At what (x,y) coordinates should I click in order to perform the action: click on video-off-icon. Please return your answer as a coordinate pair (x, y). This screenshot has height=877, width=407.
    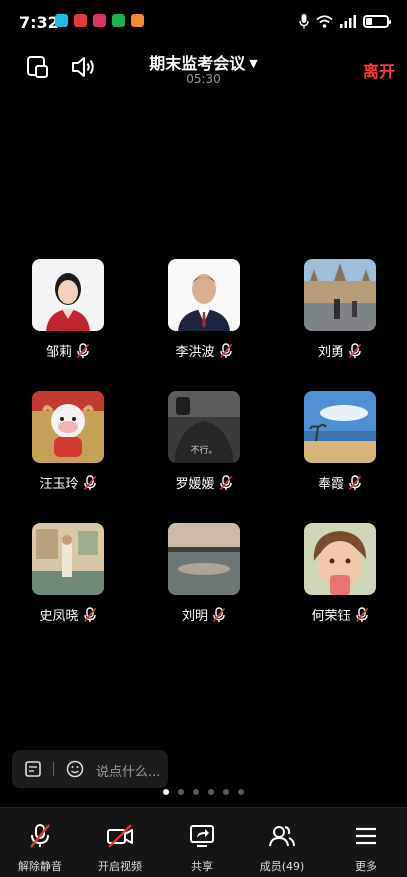
    Looking at the image, I should click on (120, 836).